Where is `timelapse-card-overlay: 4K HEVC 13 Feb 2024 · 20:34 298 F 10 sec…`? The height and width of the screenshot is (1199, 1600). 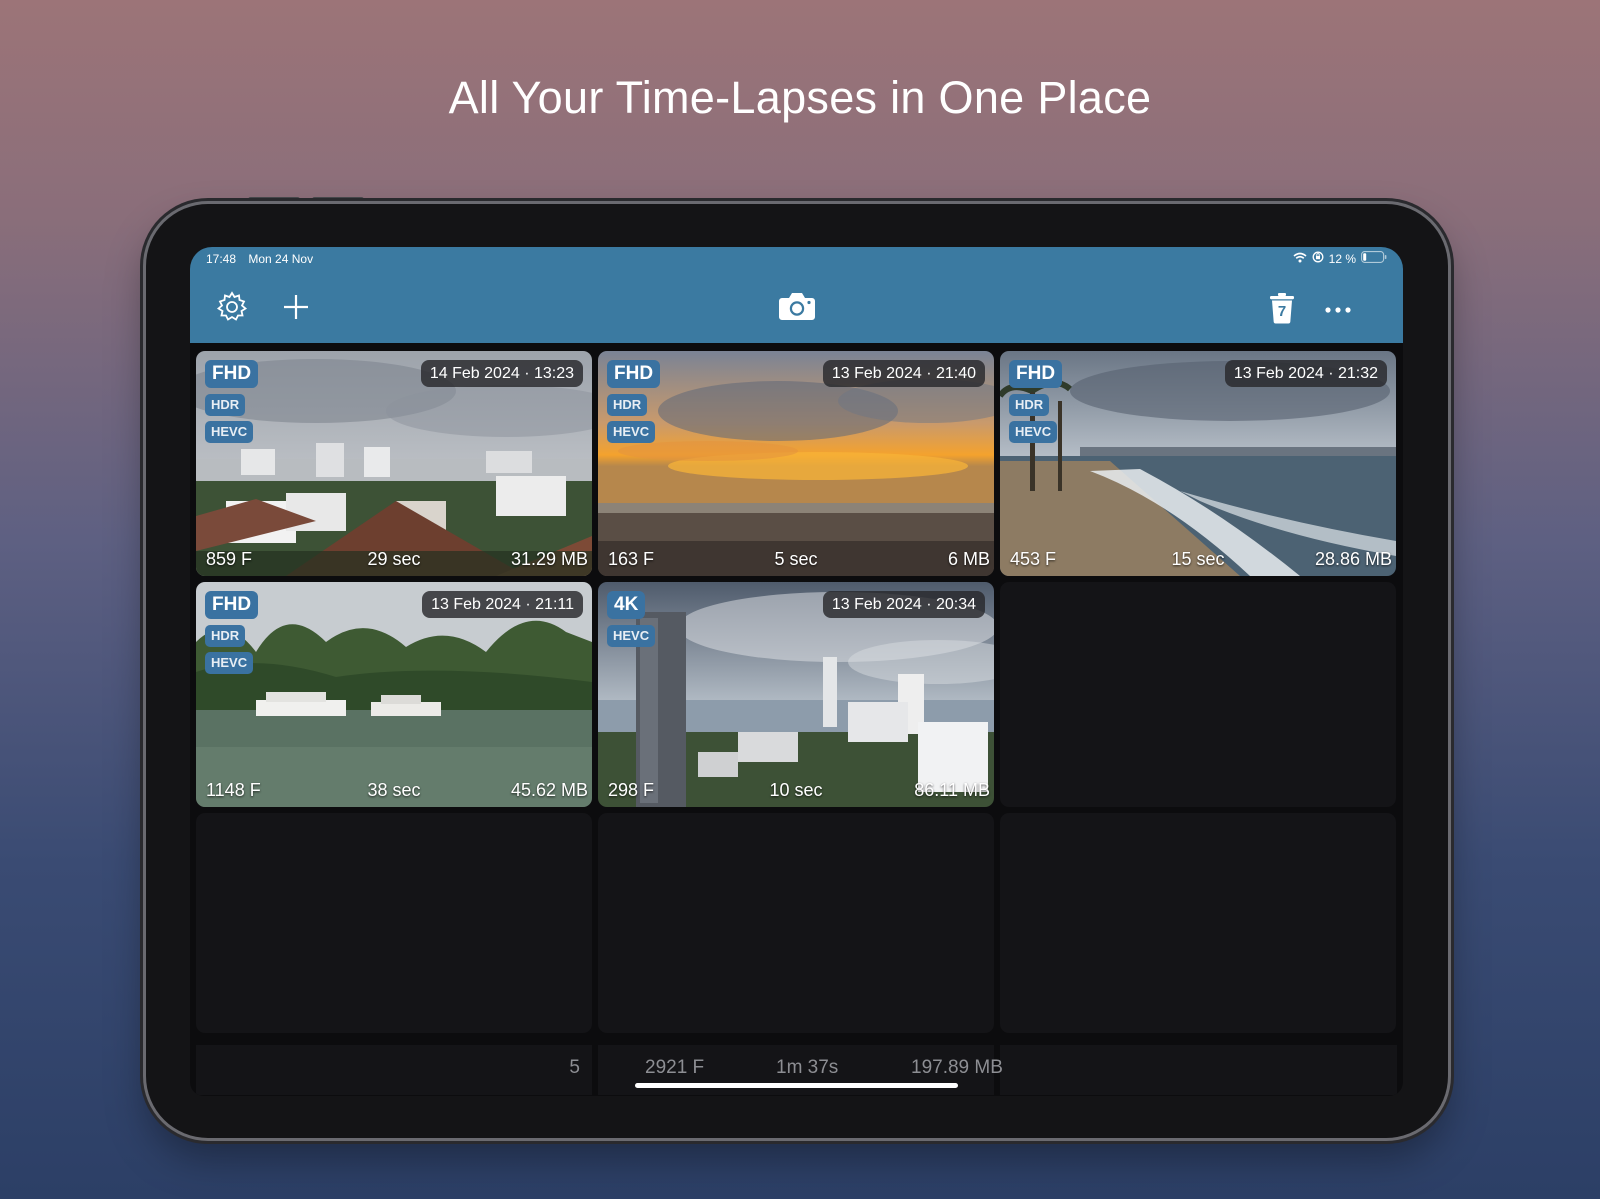
timelapse-card-overlay: 4K HEVC 13 Feb 2024 · 20:34 298 F 10 sec… is located at coordinates (796, 694).